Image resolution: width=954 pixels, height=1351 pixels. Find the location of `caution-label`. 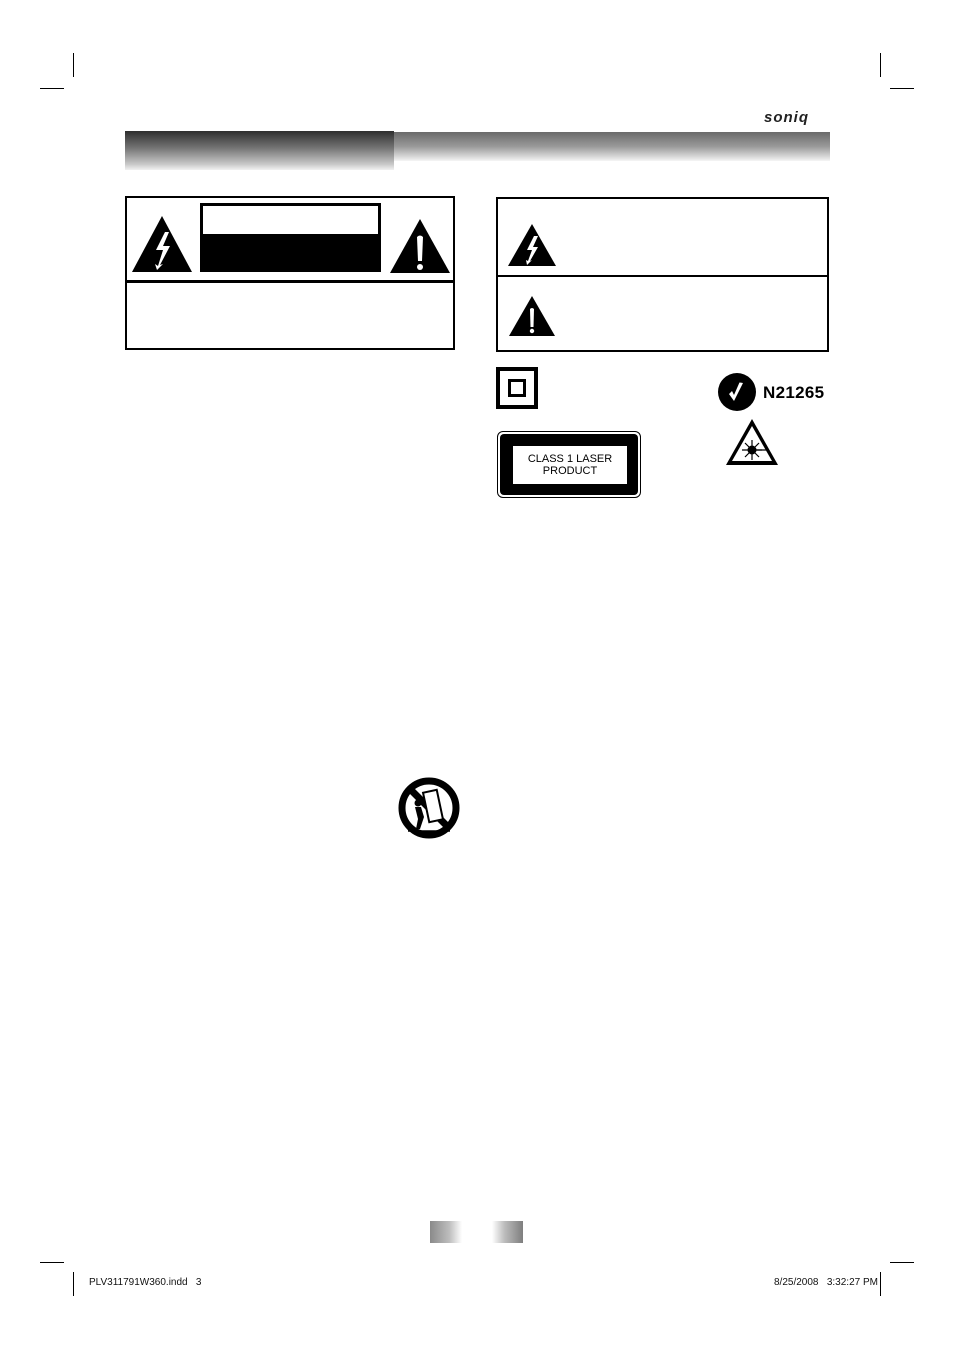

caution-label is located at coordinates (290, 237).